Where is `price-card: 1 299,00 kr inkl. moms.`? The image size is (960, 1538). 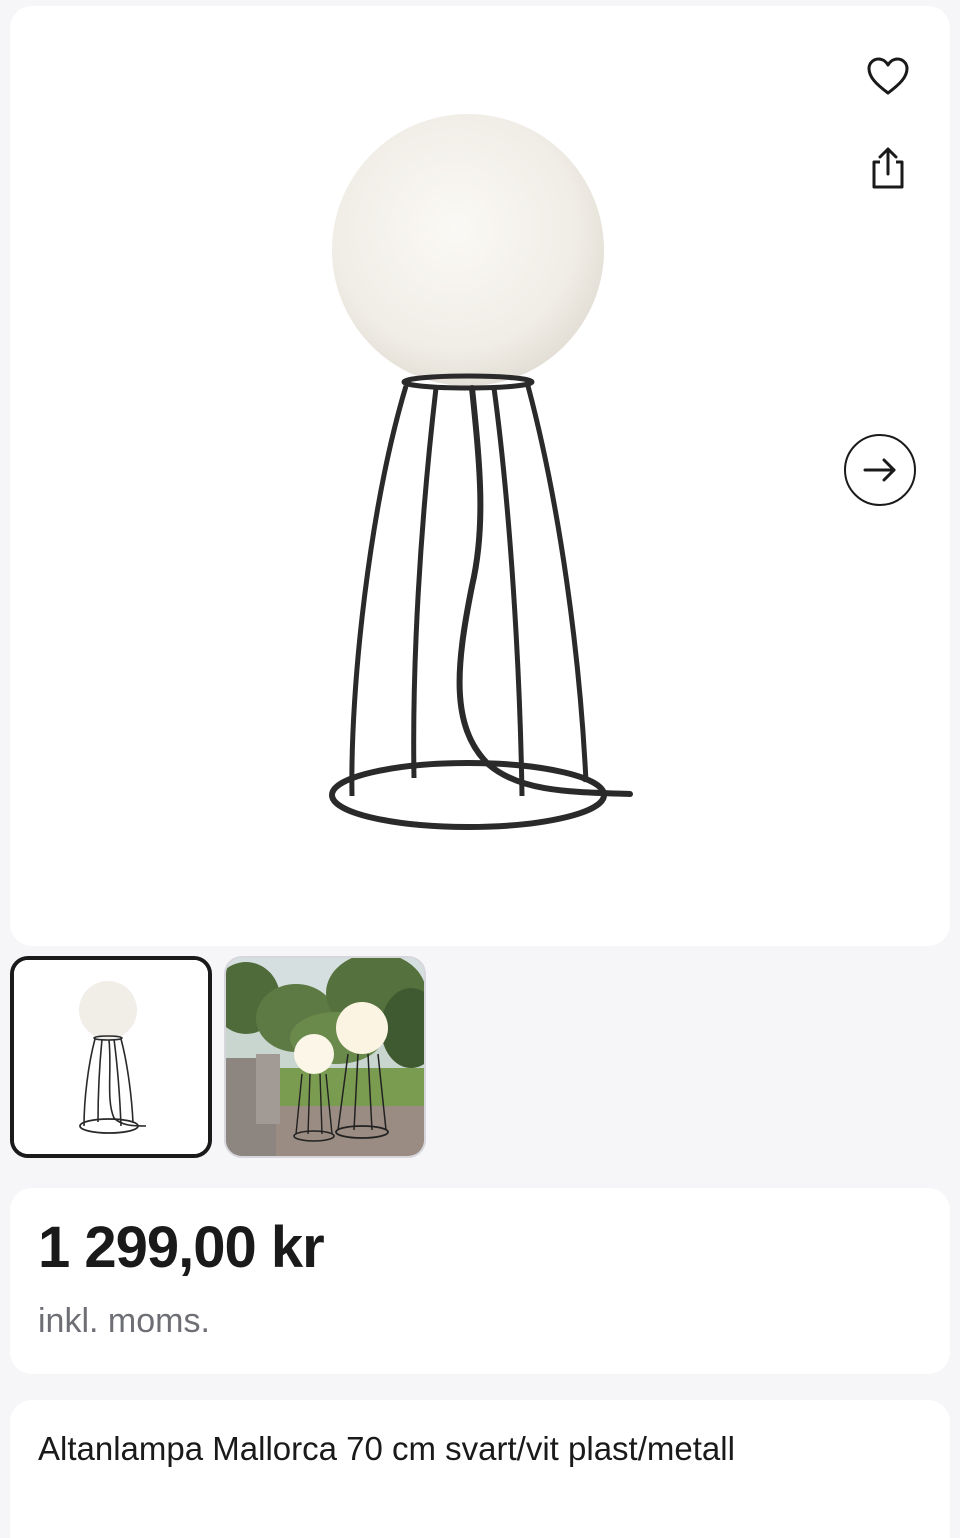 price-card: 1 299,00 kr inkl. moms. is located at coordinates (480, 1281).